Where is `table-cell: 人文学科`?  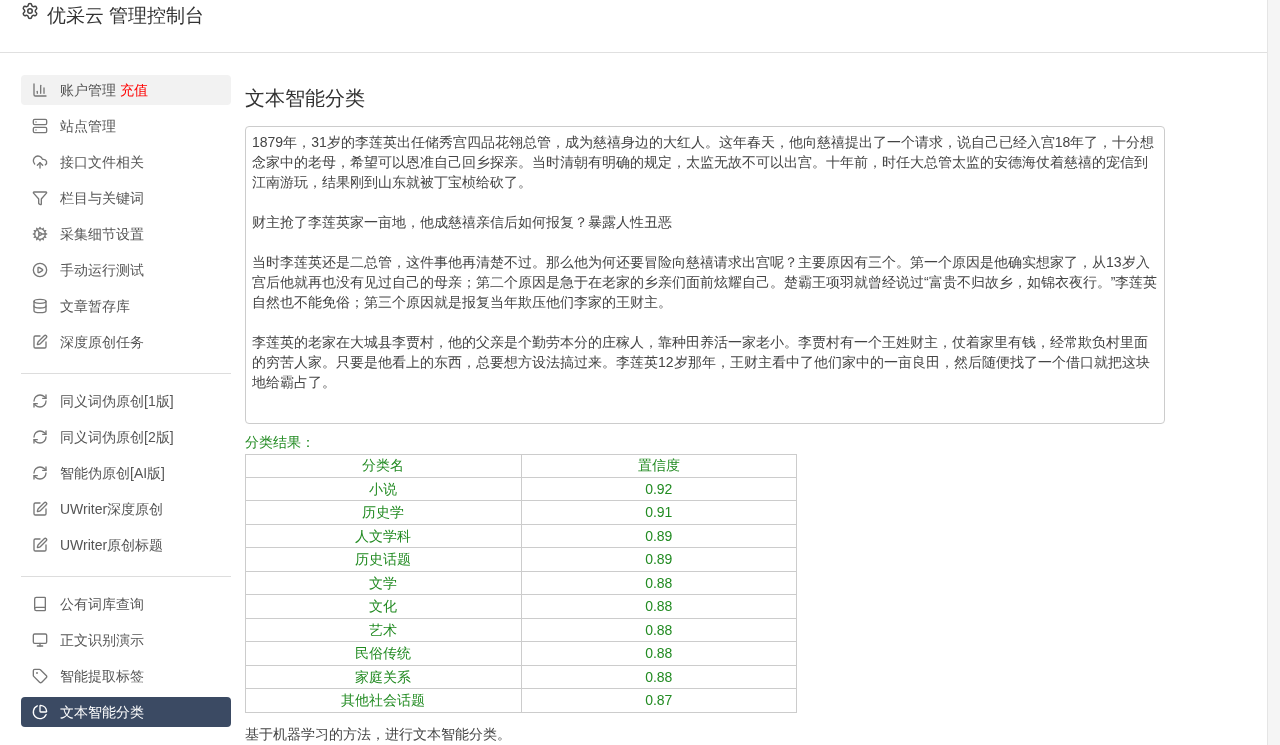
table-cell: 人文学科 is located at coordinates (383, 536).